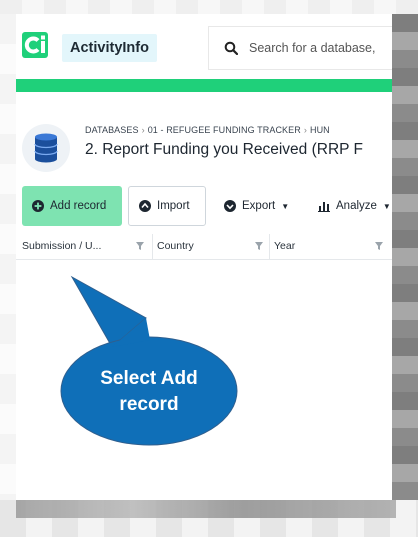 Image resolution: width=418 pixels, height=537 pixels. I want to click on database-icon, so click(46, 148).